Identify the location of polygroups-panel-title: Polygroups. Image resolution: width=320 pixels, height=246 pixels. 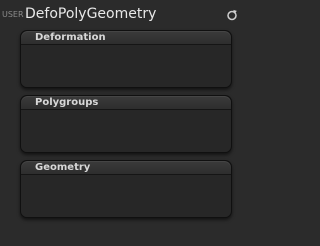
(67, 102).